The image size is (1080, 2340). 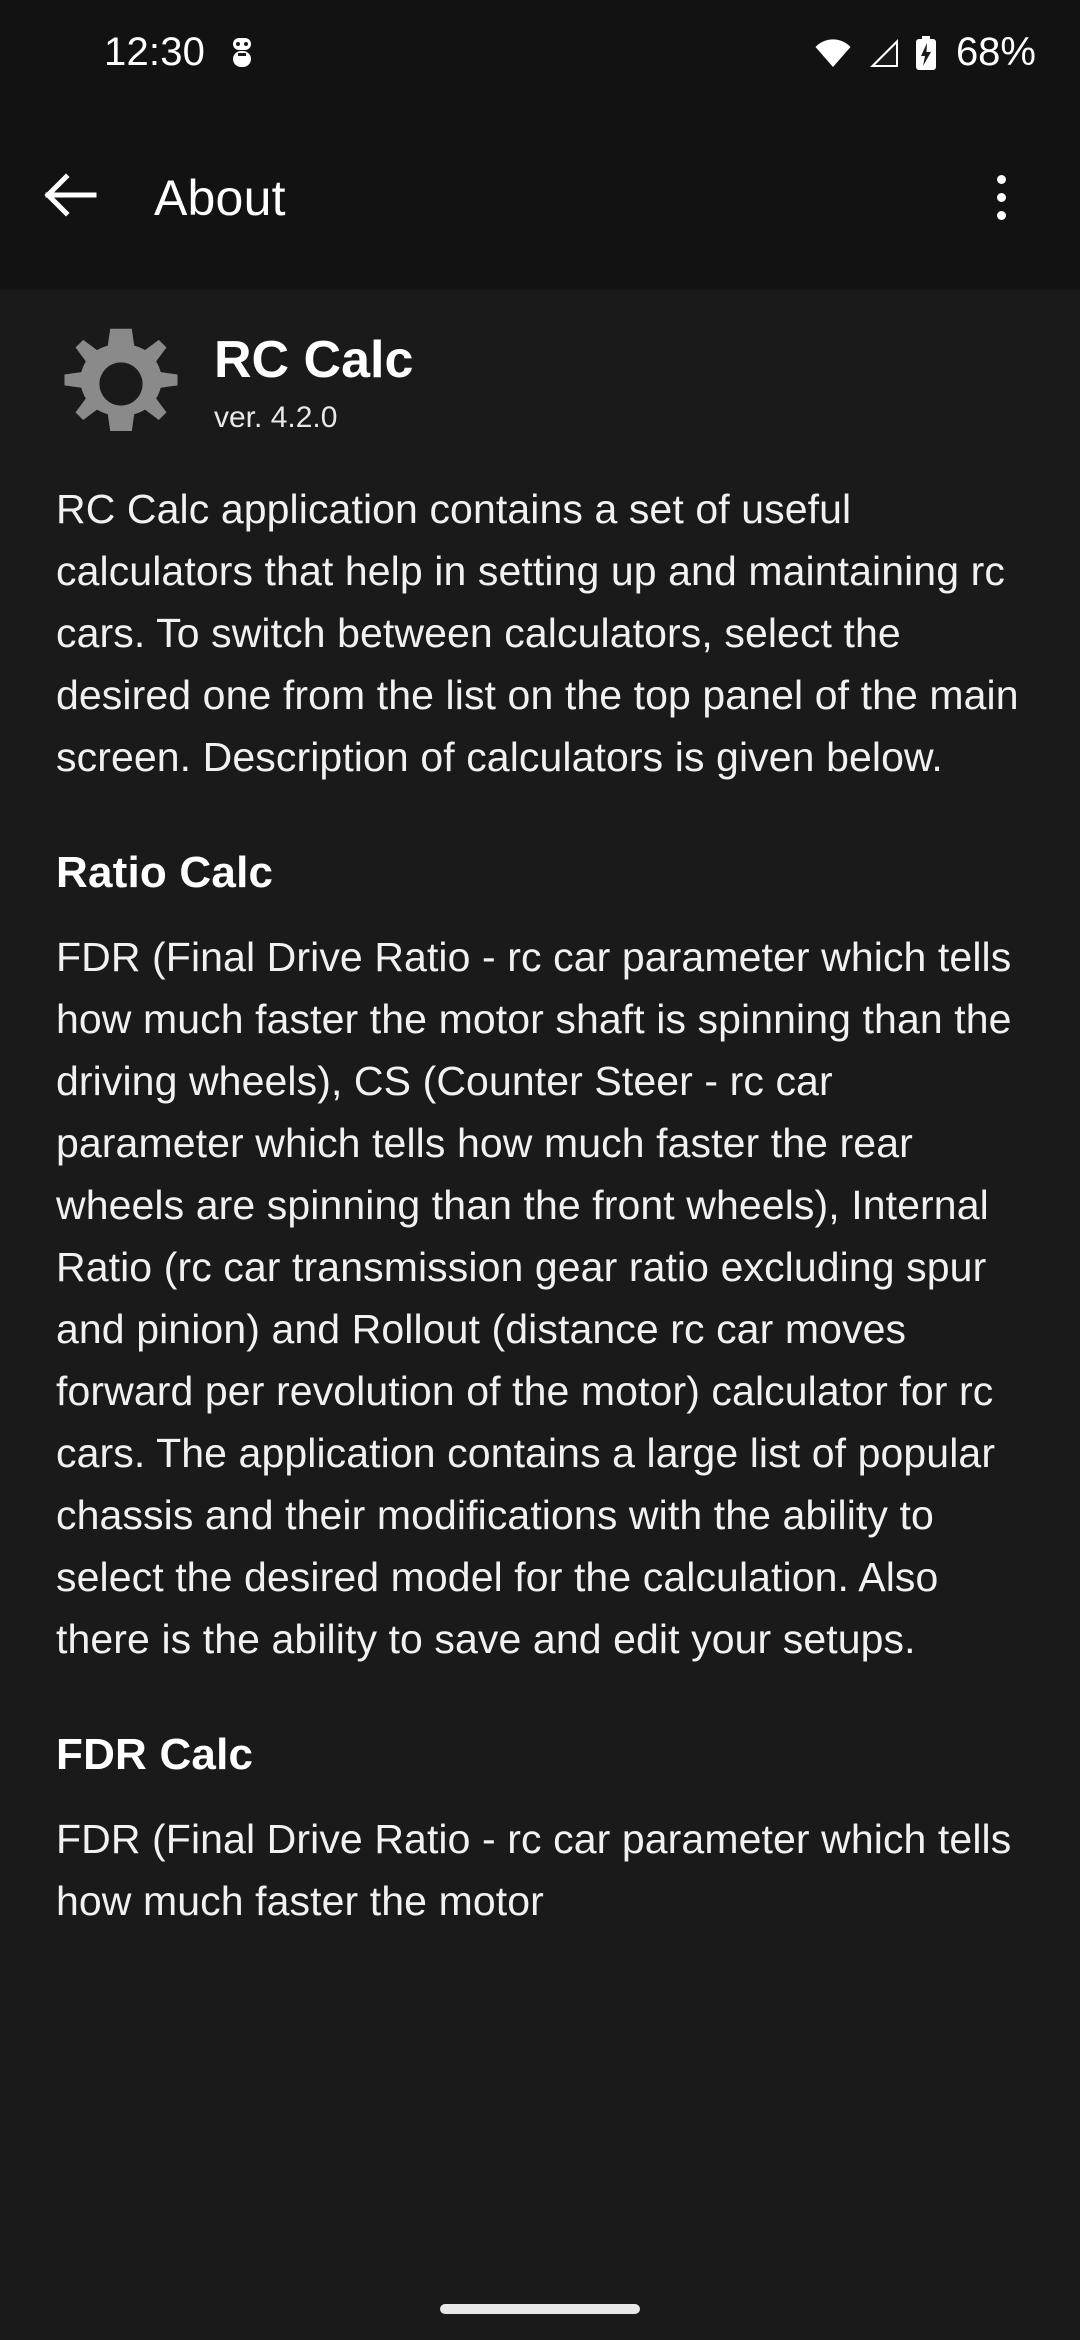 I want to click on overflow-menu-button, so click(x=1001, y=198).